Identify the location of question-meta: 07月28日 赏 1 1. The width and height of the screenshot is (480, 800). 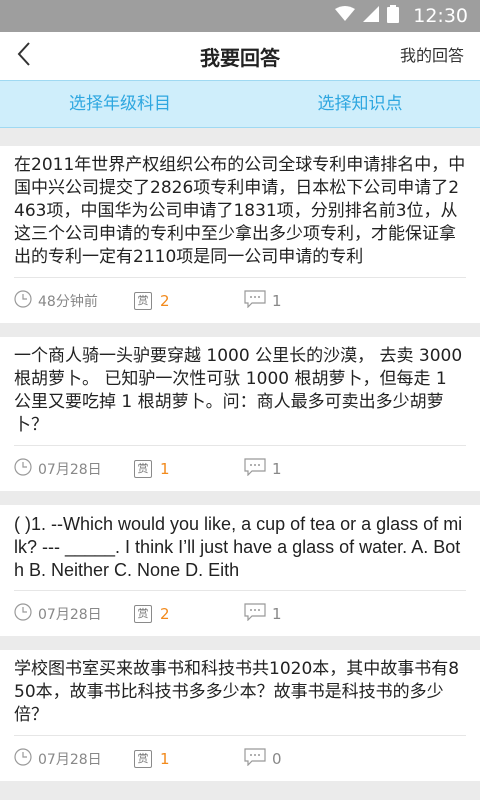
(240, 468).